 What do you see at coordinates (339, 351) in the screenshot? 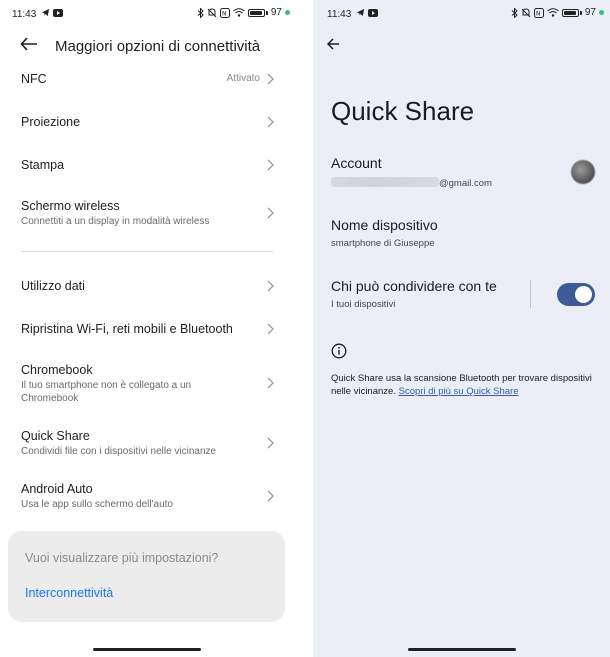
I see `info-icon` at bounding box center [339, 351].